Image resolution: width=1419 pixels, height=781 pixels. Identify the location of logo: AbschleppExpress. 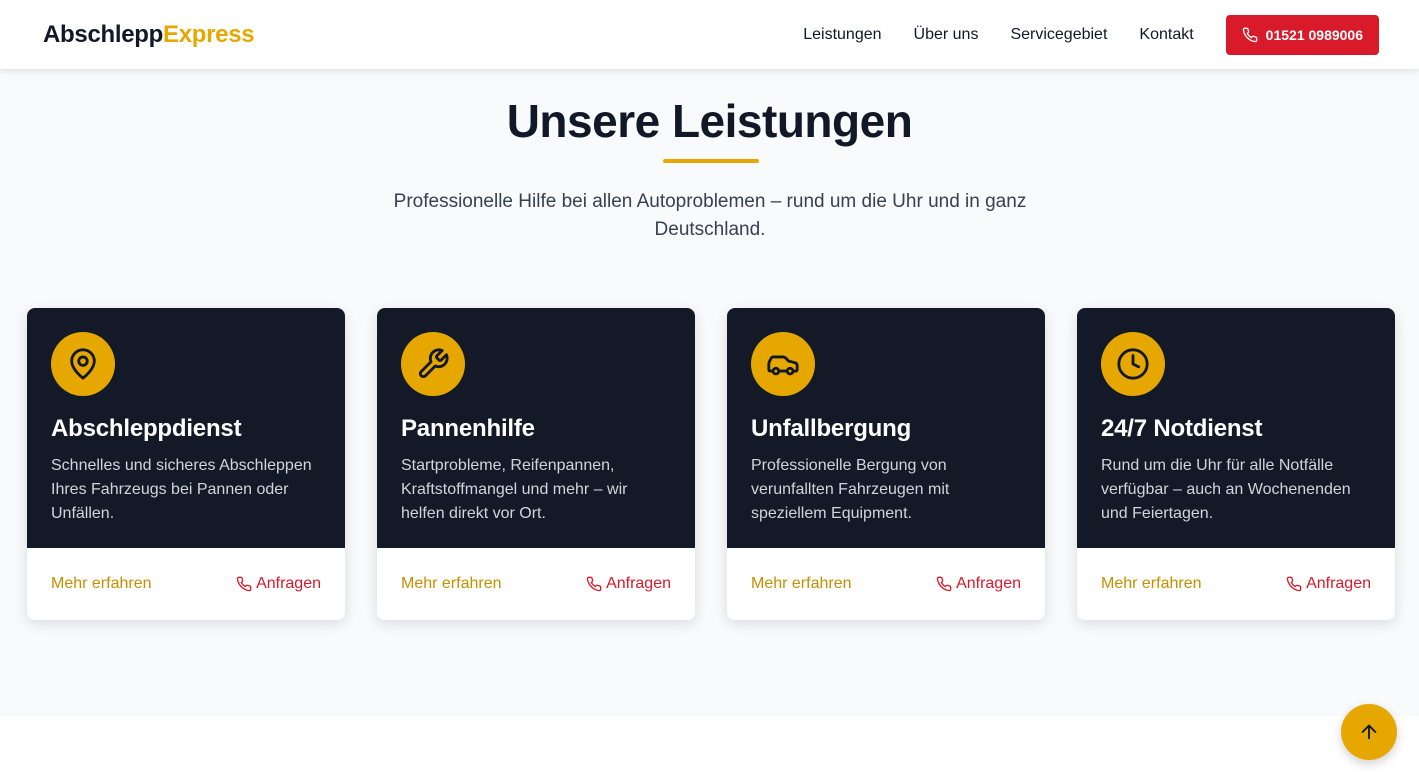
(149, 34).